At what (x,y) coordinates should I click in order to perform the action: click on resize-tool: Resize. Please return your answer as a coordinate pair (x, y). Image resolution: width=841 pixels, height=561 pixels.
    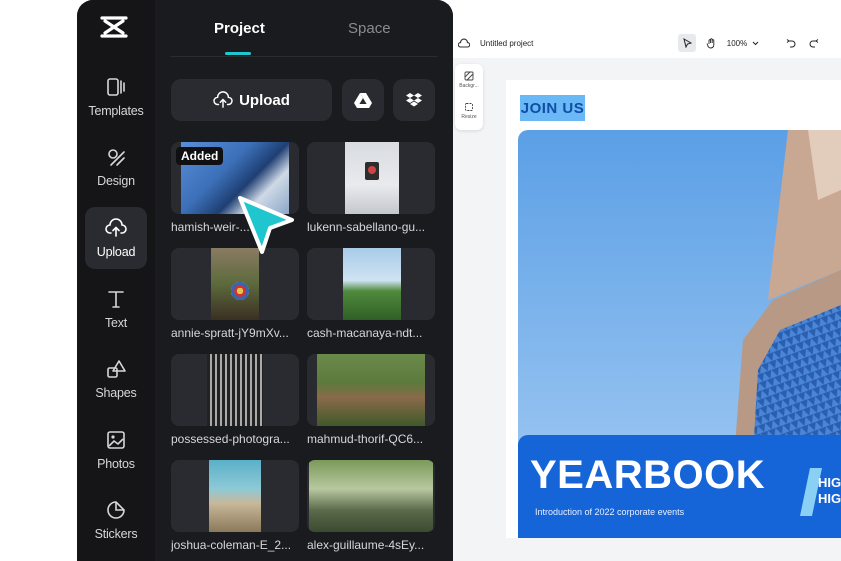
    Looking at the image, I should click on (469, 111).